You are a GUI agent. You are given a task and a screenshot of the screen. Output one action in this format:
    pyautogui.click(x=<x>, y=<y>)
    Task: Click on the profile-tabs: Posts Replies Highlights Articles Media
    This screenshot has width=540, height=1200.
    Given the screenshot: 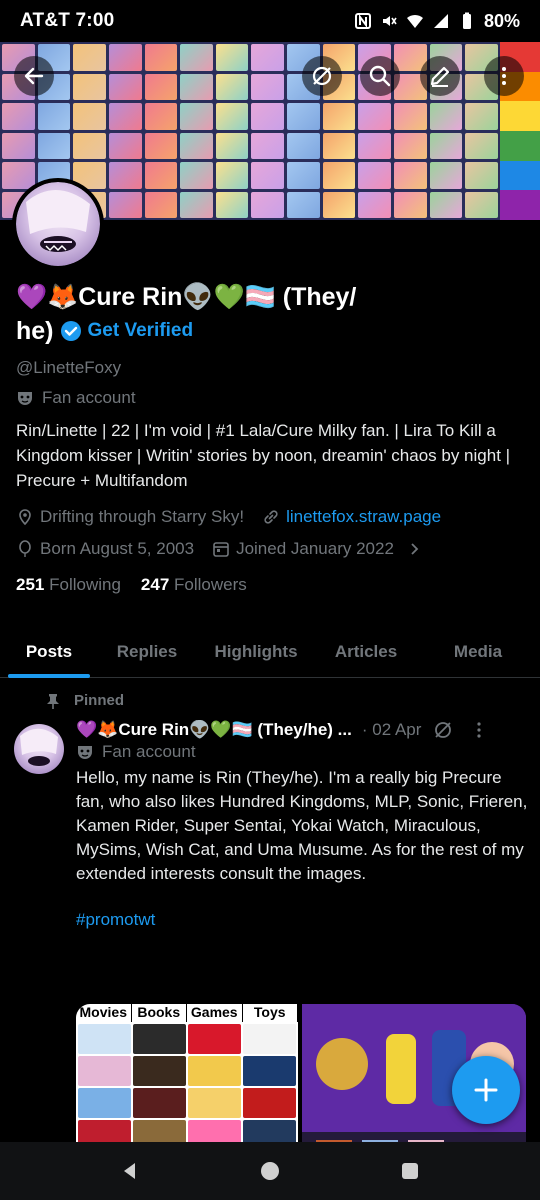 What is the action you would take?
    pyautogui.click(x=270, y=655)
    